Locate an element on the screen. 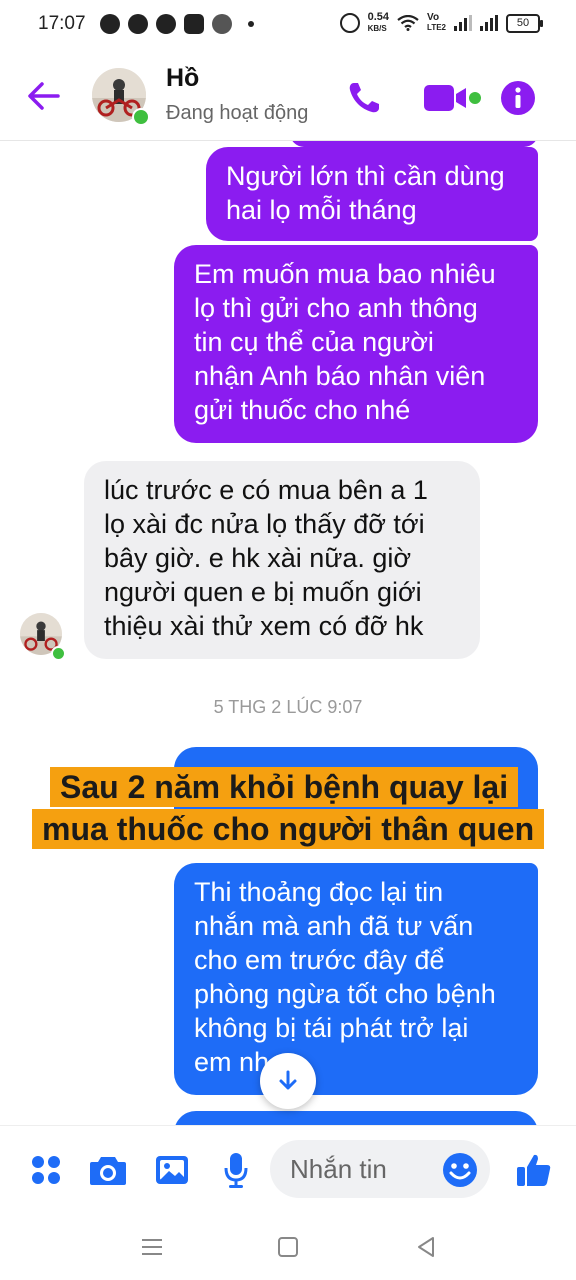 This screenshot has width=576, height=1280. menu-lines-icon is located at coordinates (152, 1247).